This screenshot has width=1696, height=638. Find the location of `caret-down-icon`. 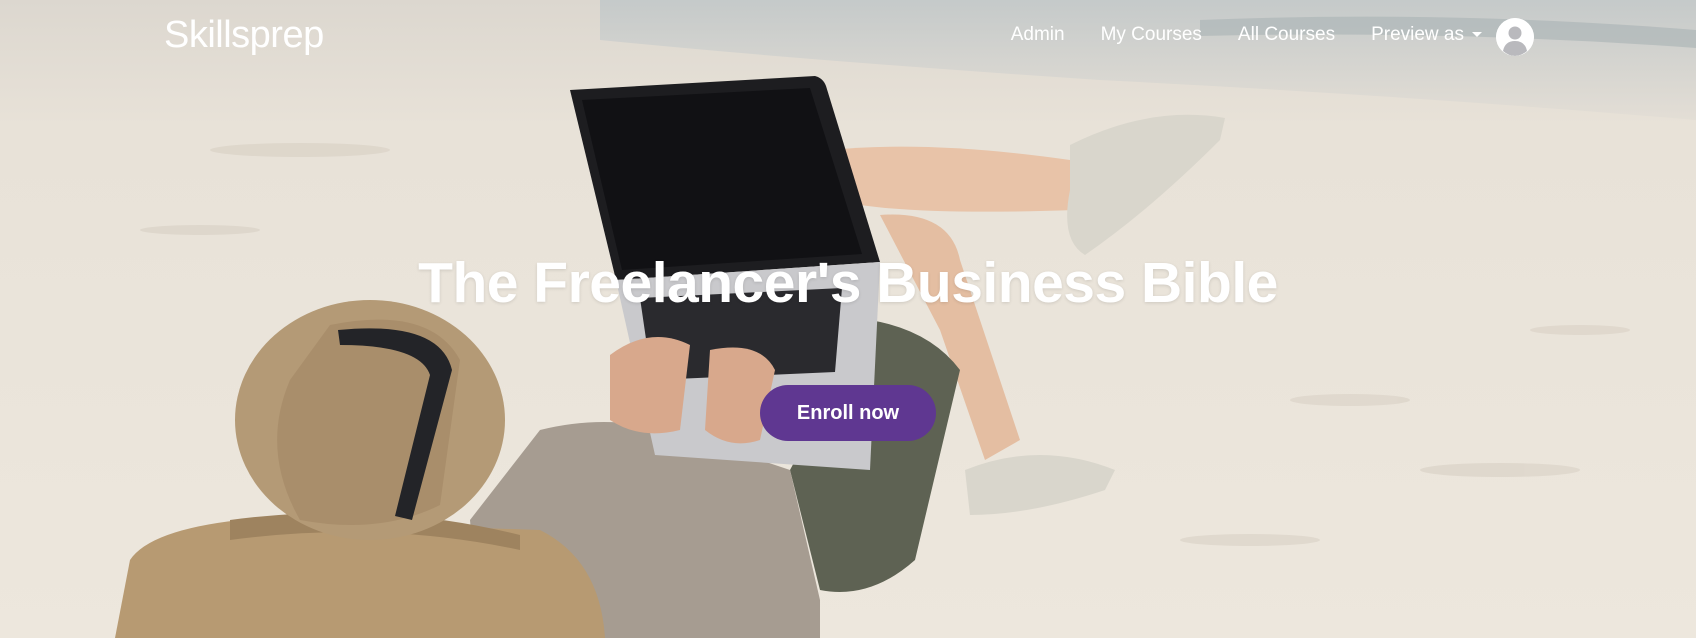

caret-down-icon is located at coordinates (1477, 35).